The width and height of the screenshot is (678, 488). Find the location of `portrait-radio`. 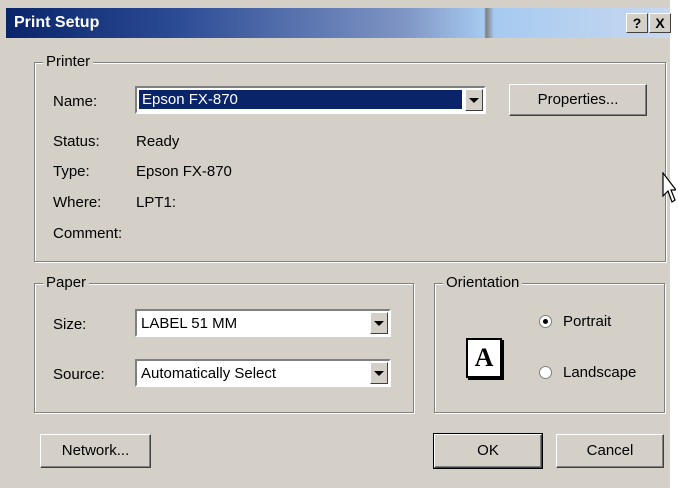

portrait-radio is located at coordinates (545, 321).